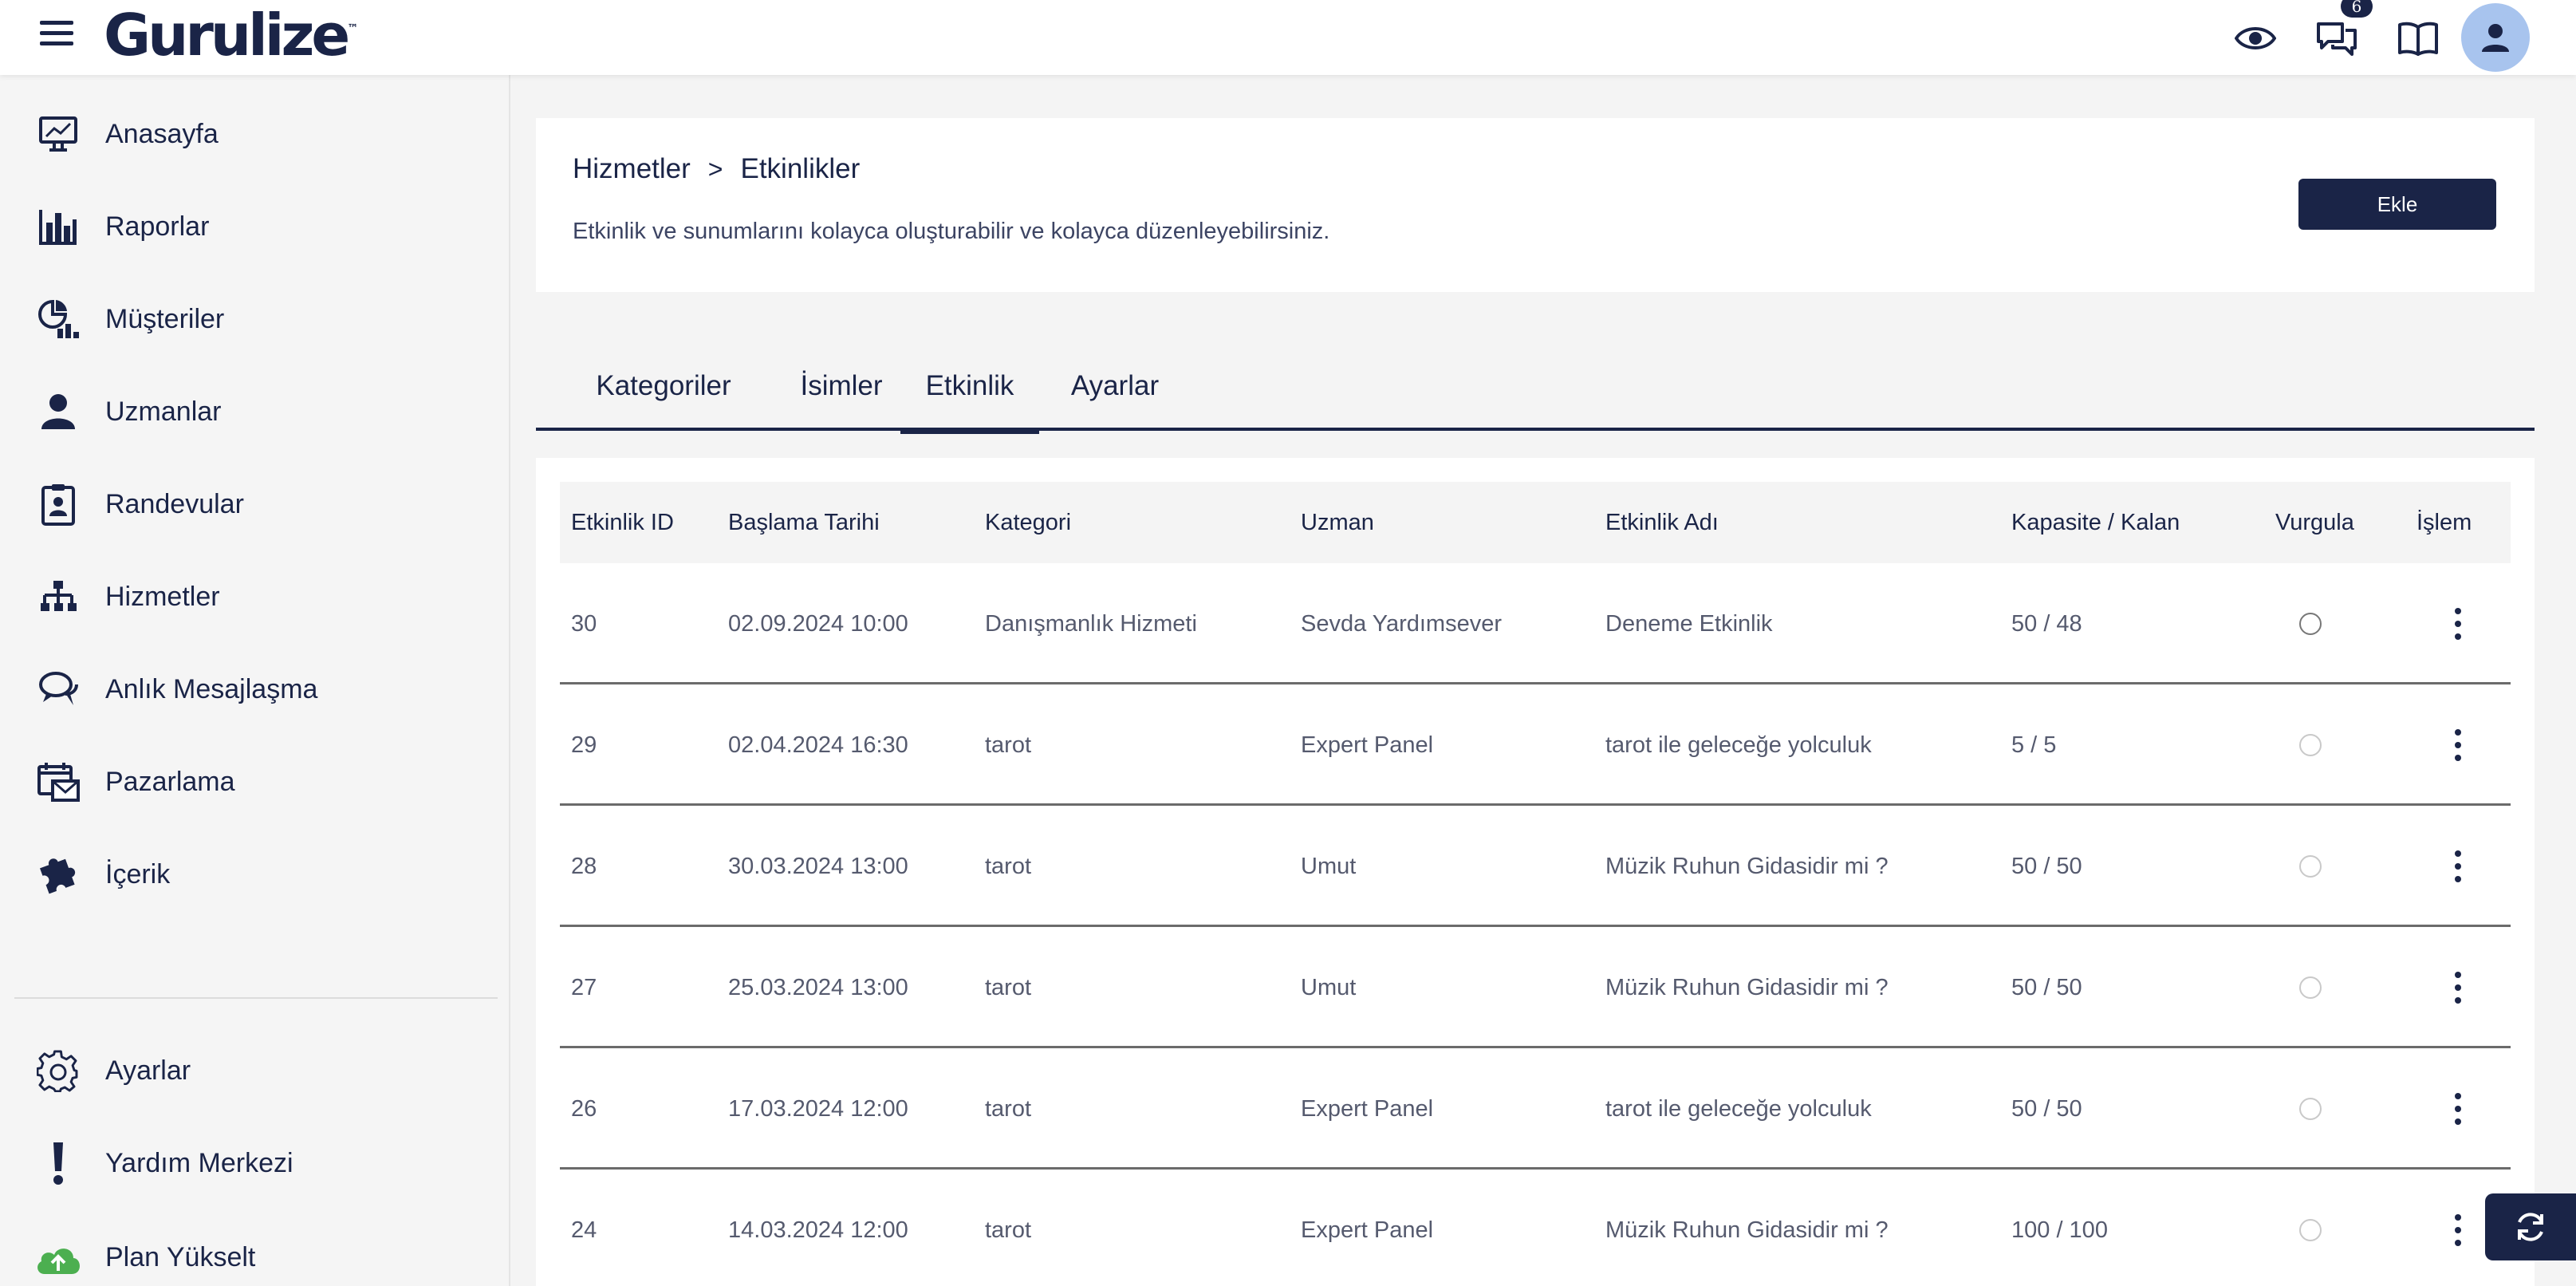 Image resolution: width=2576 pixels, height=1286 pixels. I want to click on column-header: Kapasite / Kalan, so click(2095, 522).